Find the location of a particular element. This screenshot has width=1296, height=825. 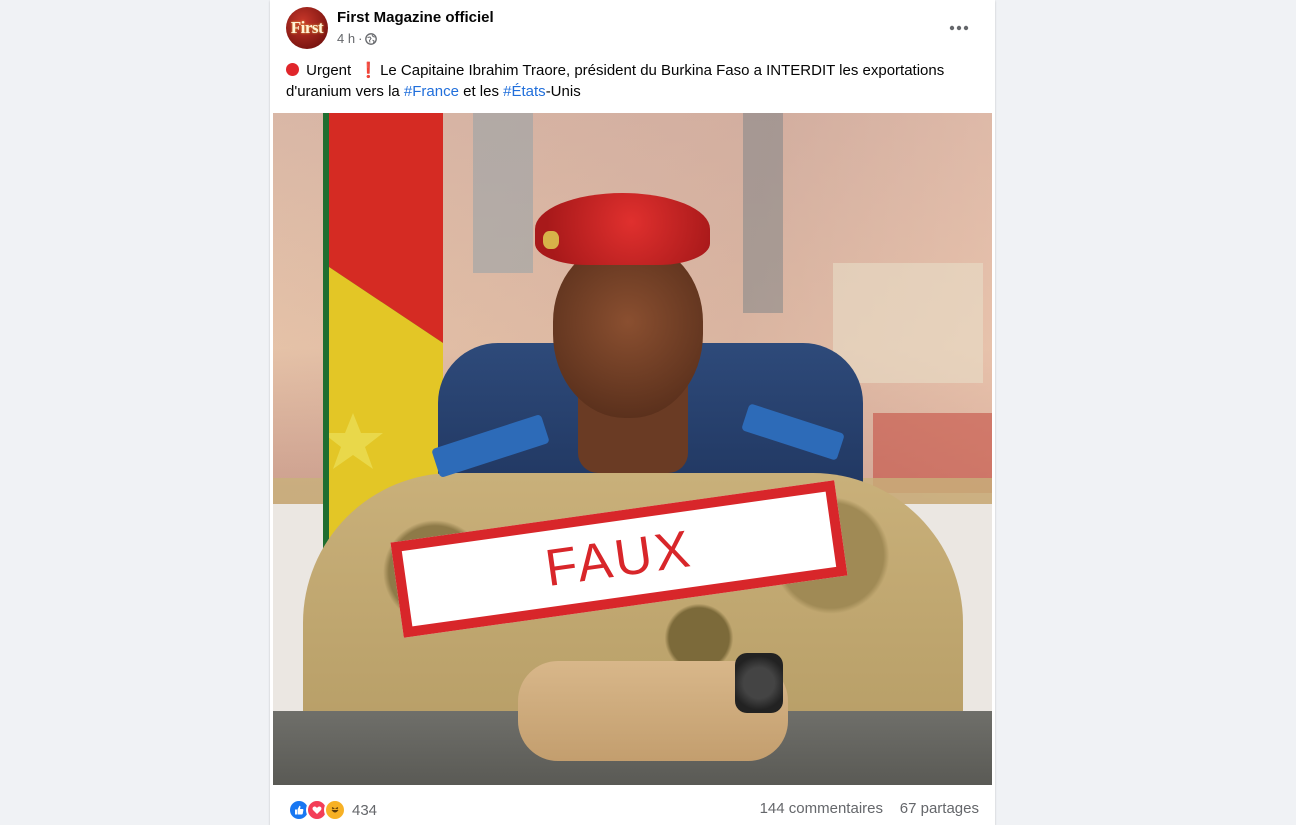

comments-count-link: 144 commentaires is located at coordinates (821, 808).